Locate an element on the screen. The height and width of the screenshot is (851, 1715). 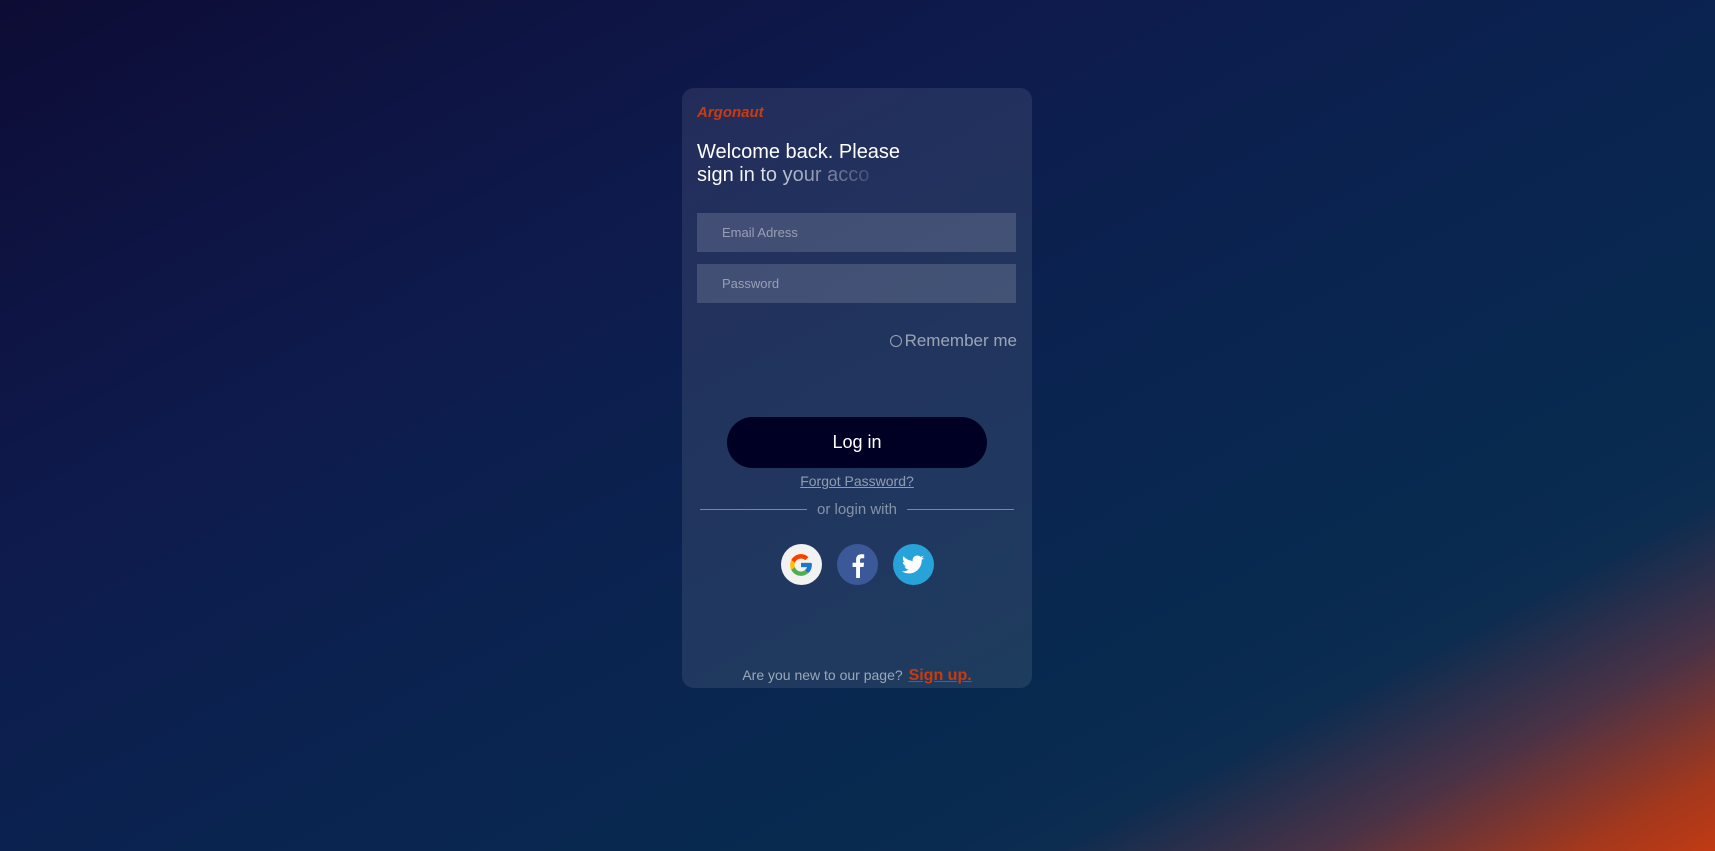
signup-text: Are you new to our page? is located at coordinates (822, 675).